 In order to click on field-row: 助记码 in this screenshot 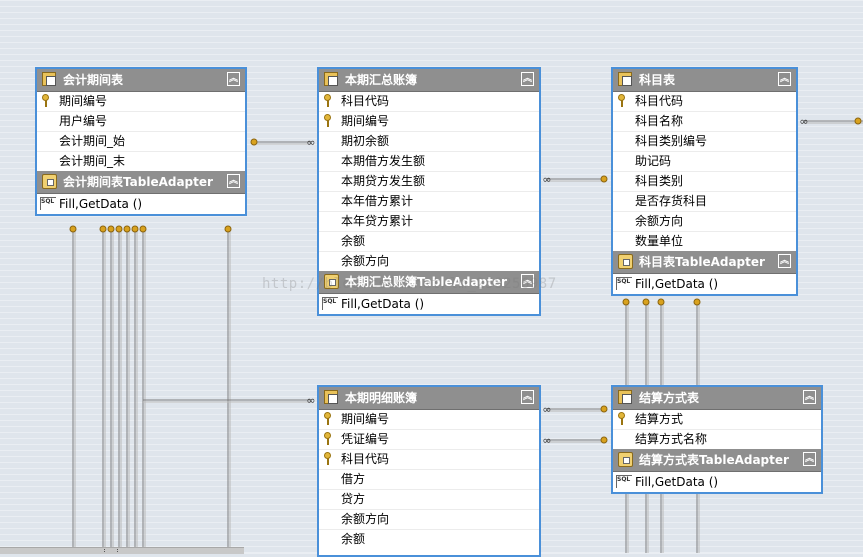, I will do `click(704, 162)`.